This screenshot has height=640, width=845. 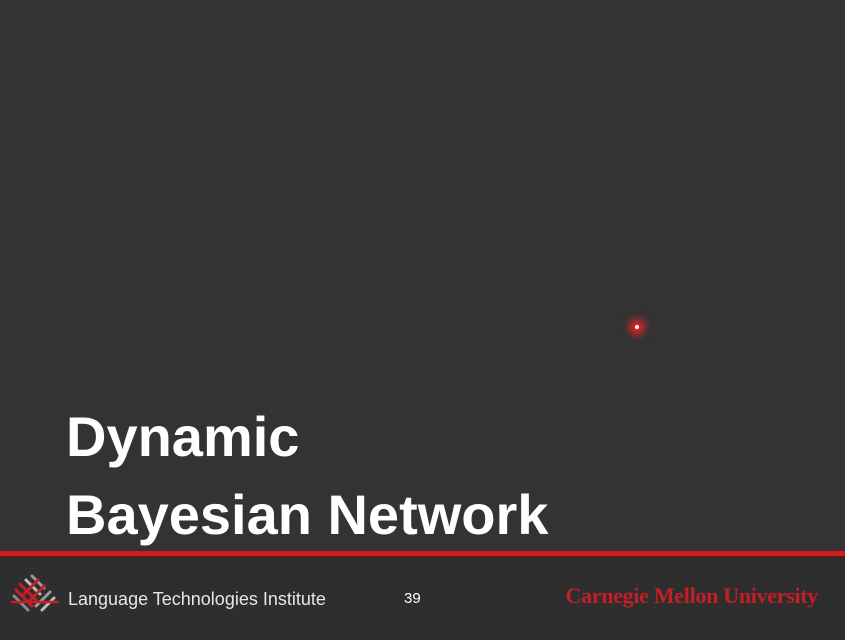 I want to click on laser-pointer-icon, so click(x=637, y=327).